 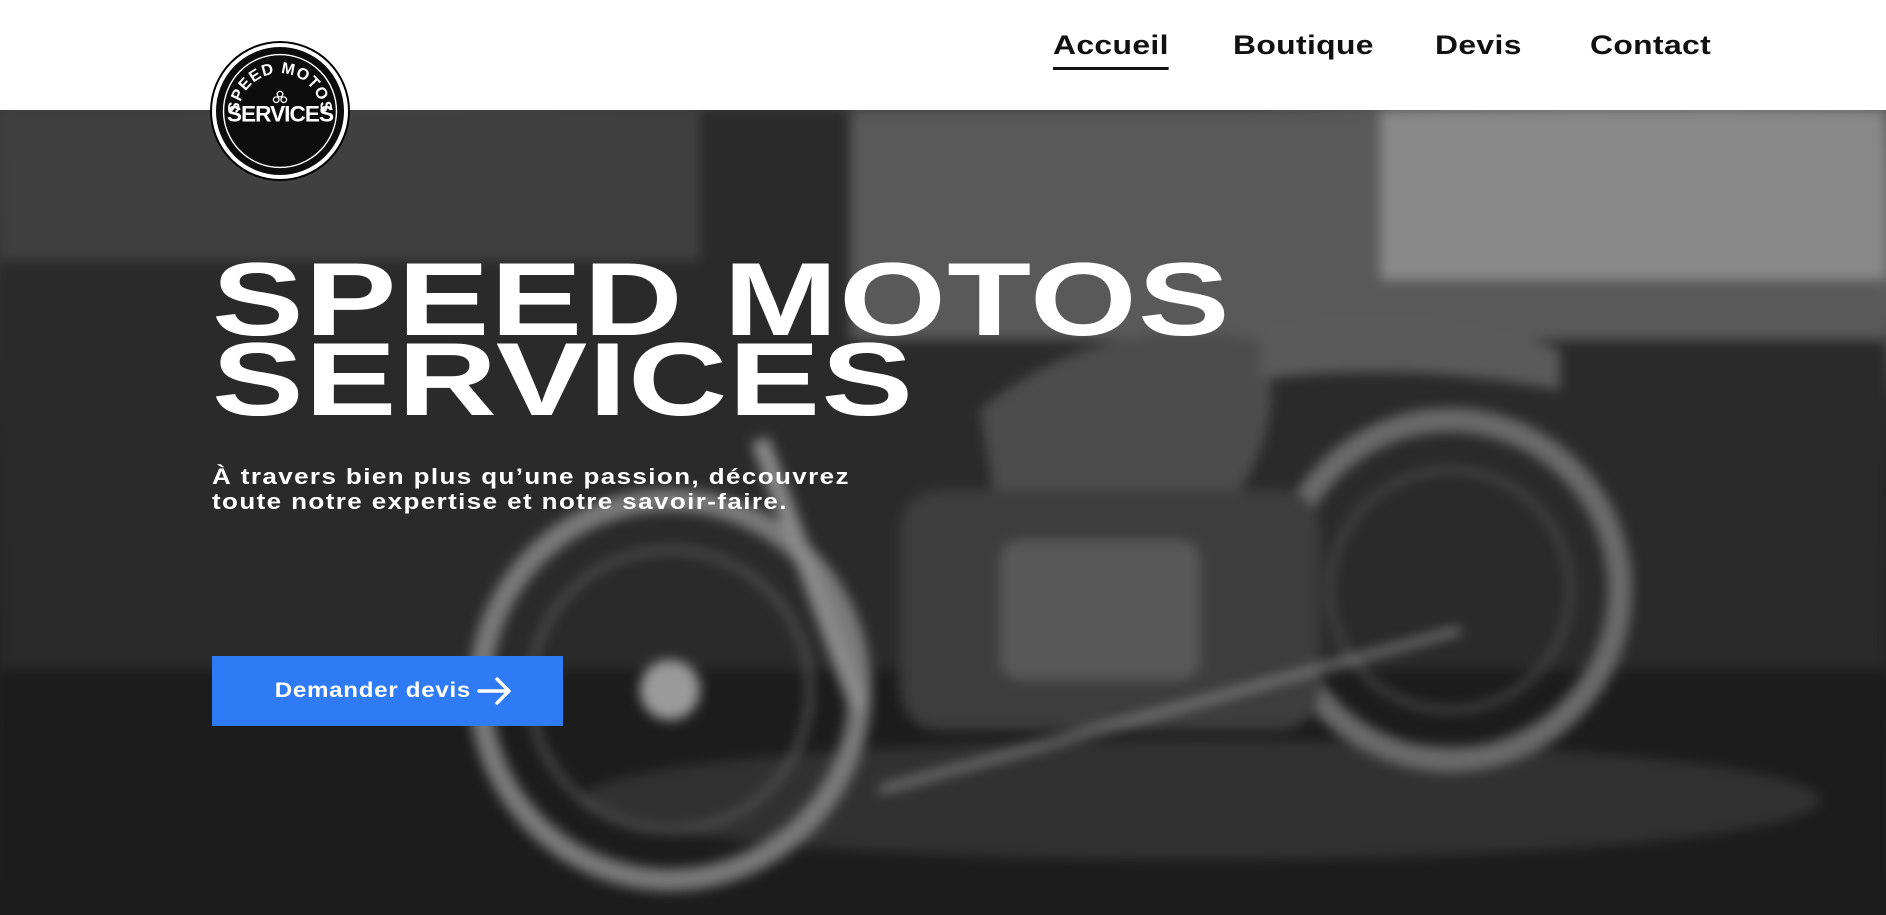 What do you see at coordinates (721, 340) in the screenshot?
I see `hero-title: SPEED MOTOS SERVICES` at bounding box center [721, 340].